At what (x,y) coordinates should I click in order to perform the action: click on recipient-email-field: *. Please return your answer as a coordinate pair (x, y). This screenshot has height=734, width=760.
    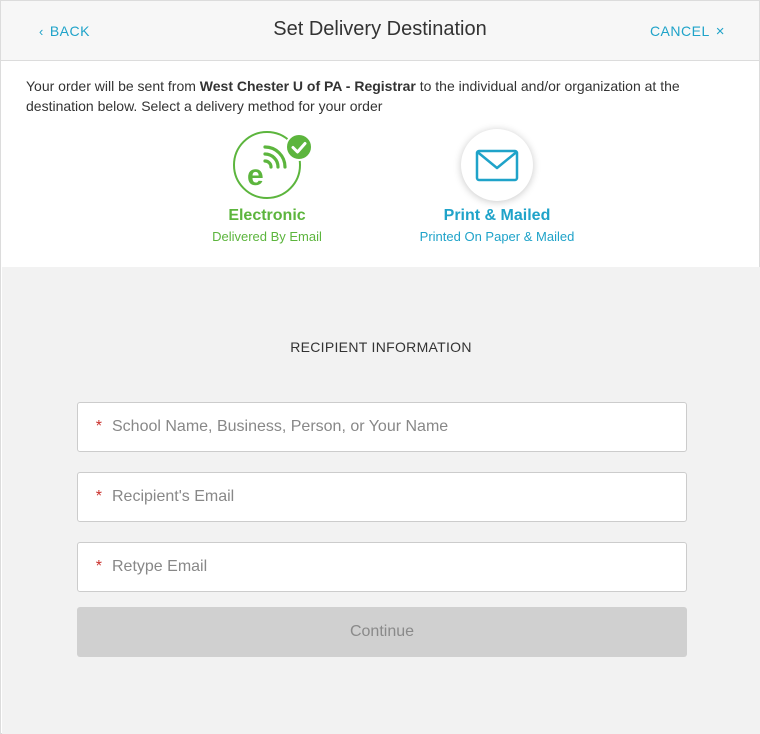
    Looking at the image, I should click on (382, 497).